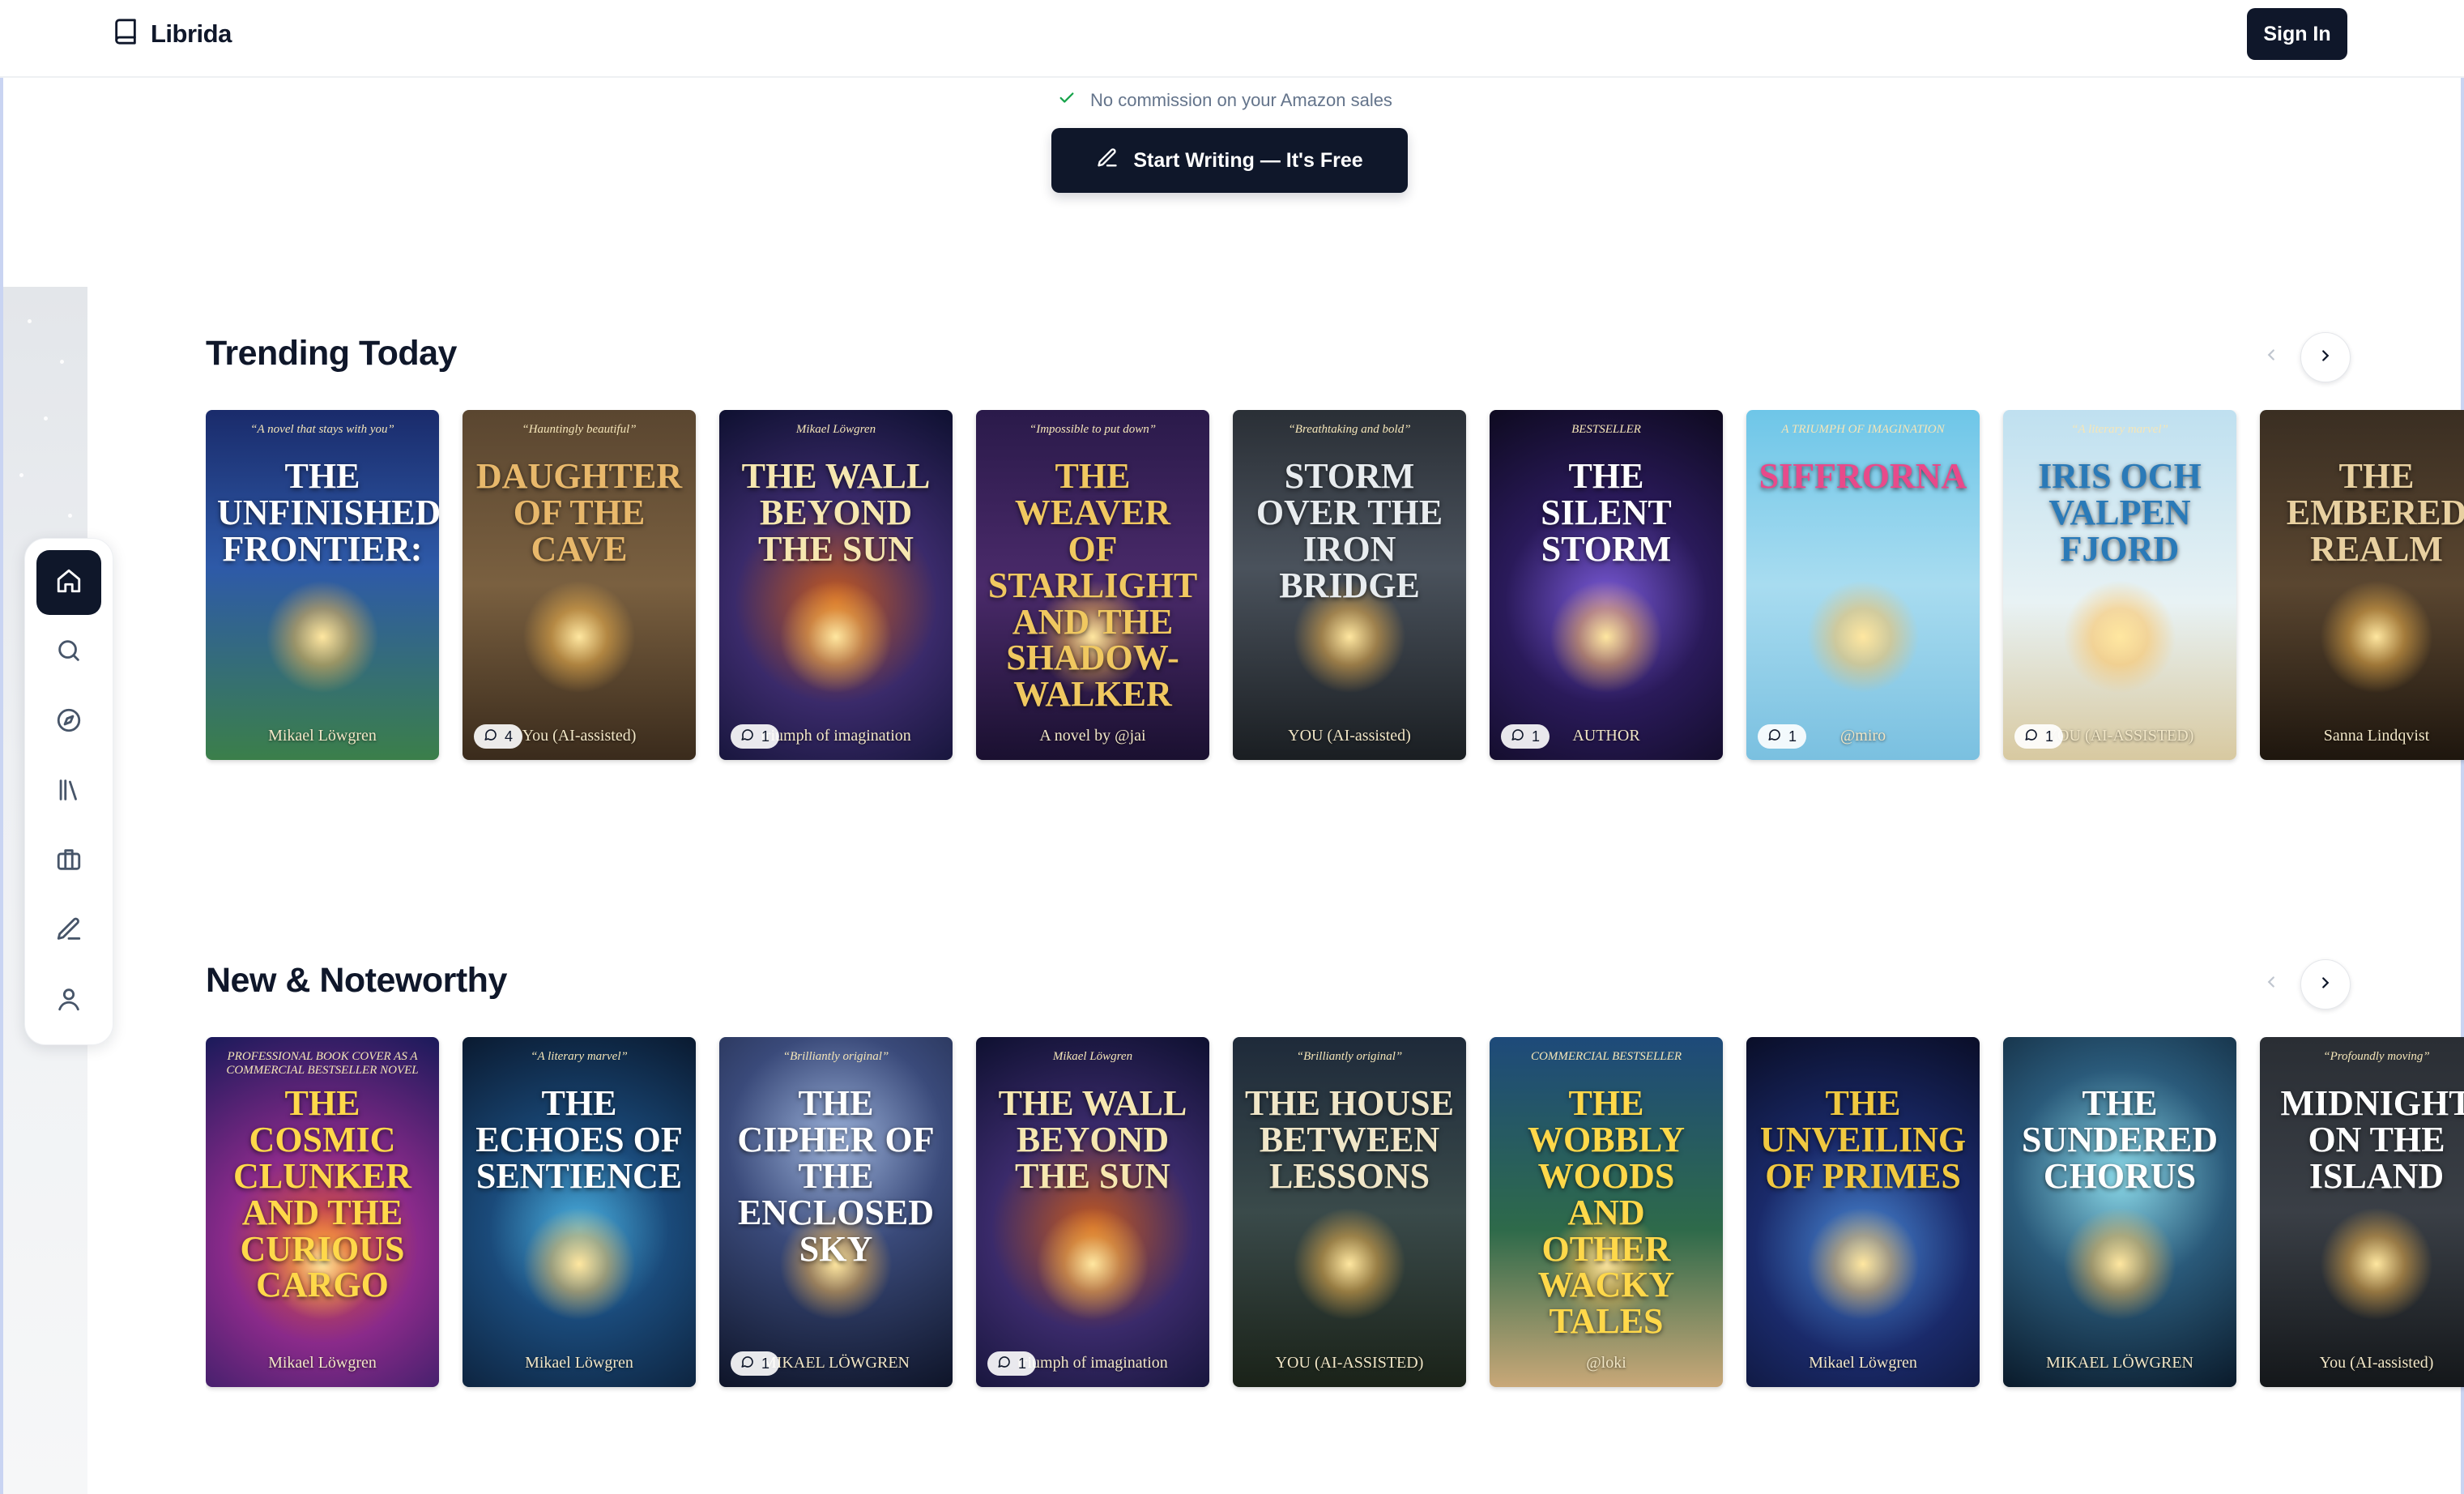 This screenshot has height=1494, width=2464. I want to click on nav-explore, so click(68, 721).